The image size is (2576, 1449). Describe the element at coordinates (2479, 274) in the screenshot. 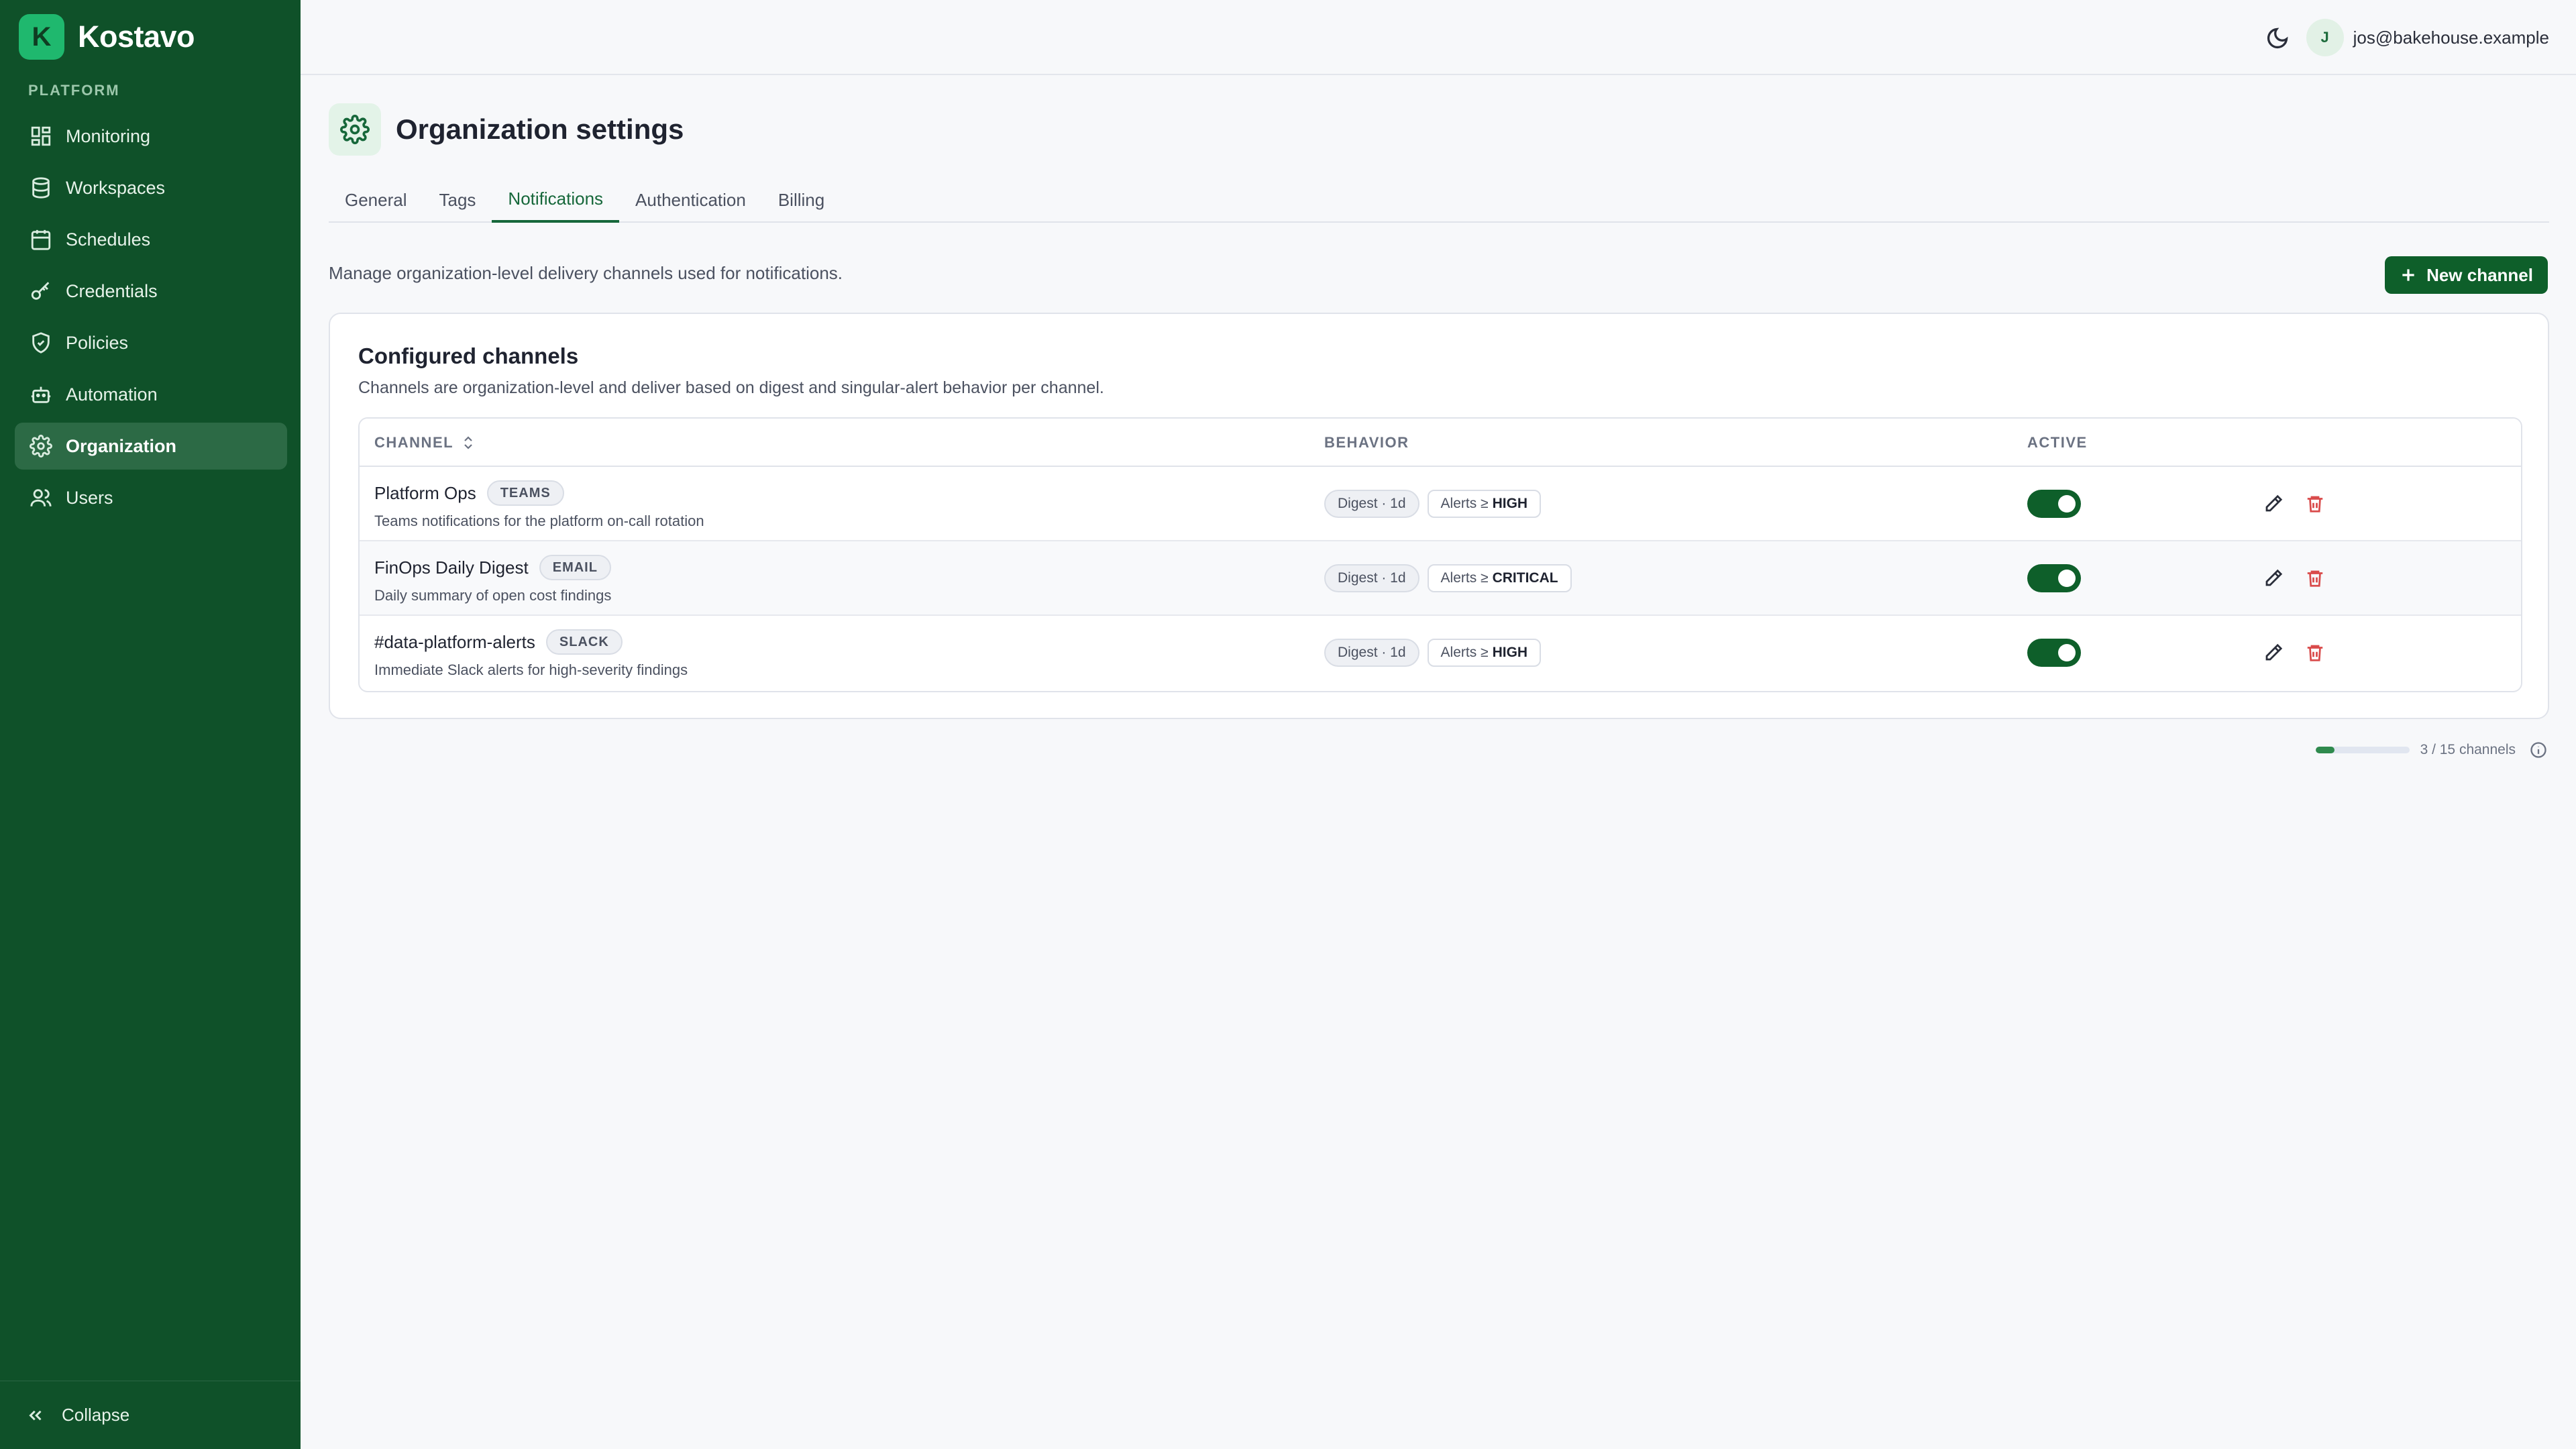

I see `new-channel-label: New channel` at that location.